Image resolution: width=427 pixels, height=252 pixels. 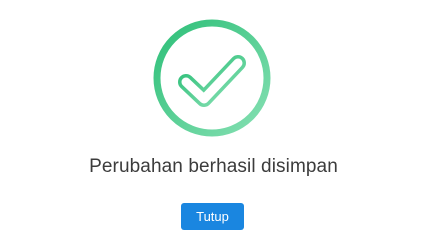 I want to click on close-button: Tutup, so click(x=212, y=216).